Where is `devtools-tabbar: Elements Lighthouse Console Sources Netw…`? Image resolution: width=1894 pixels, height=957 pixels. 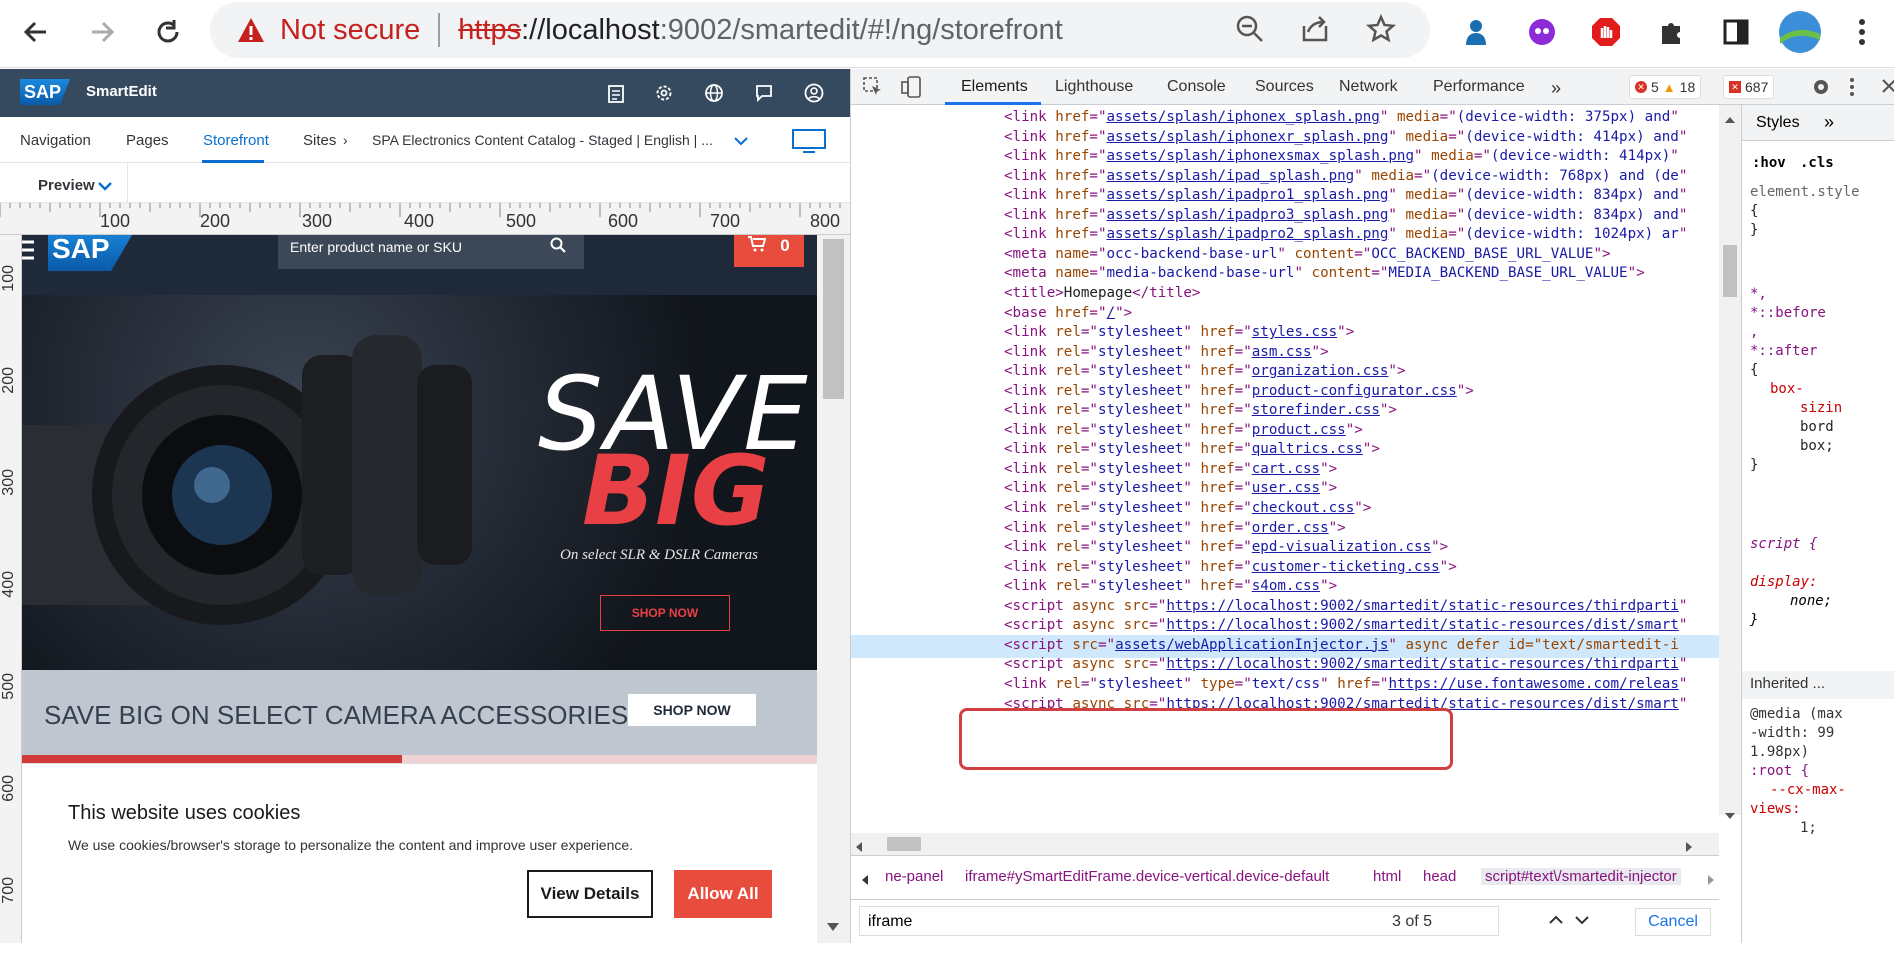 devtools-tabbar: Elements Lighthouse Console Sources Netw… is located at coordinates (1372, 87).